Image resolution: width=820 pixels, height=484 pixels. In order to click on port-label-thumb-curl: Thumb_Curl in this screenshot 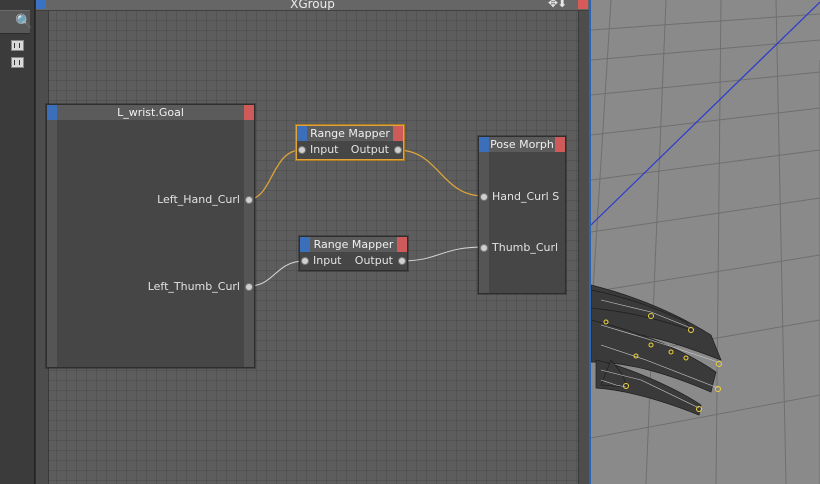, I will do `click(525, 247)`.